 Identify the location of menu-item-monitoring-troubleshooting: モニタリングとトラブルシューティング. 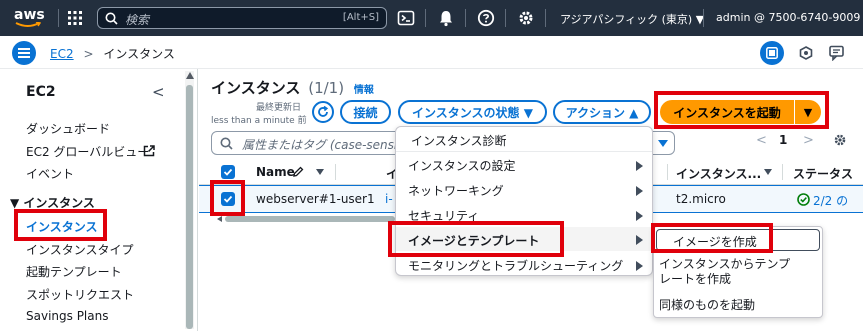
(515, 265).